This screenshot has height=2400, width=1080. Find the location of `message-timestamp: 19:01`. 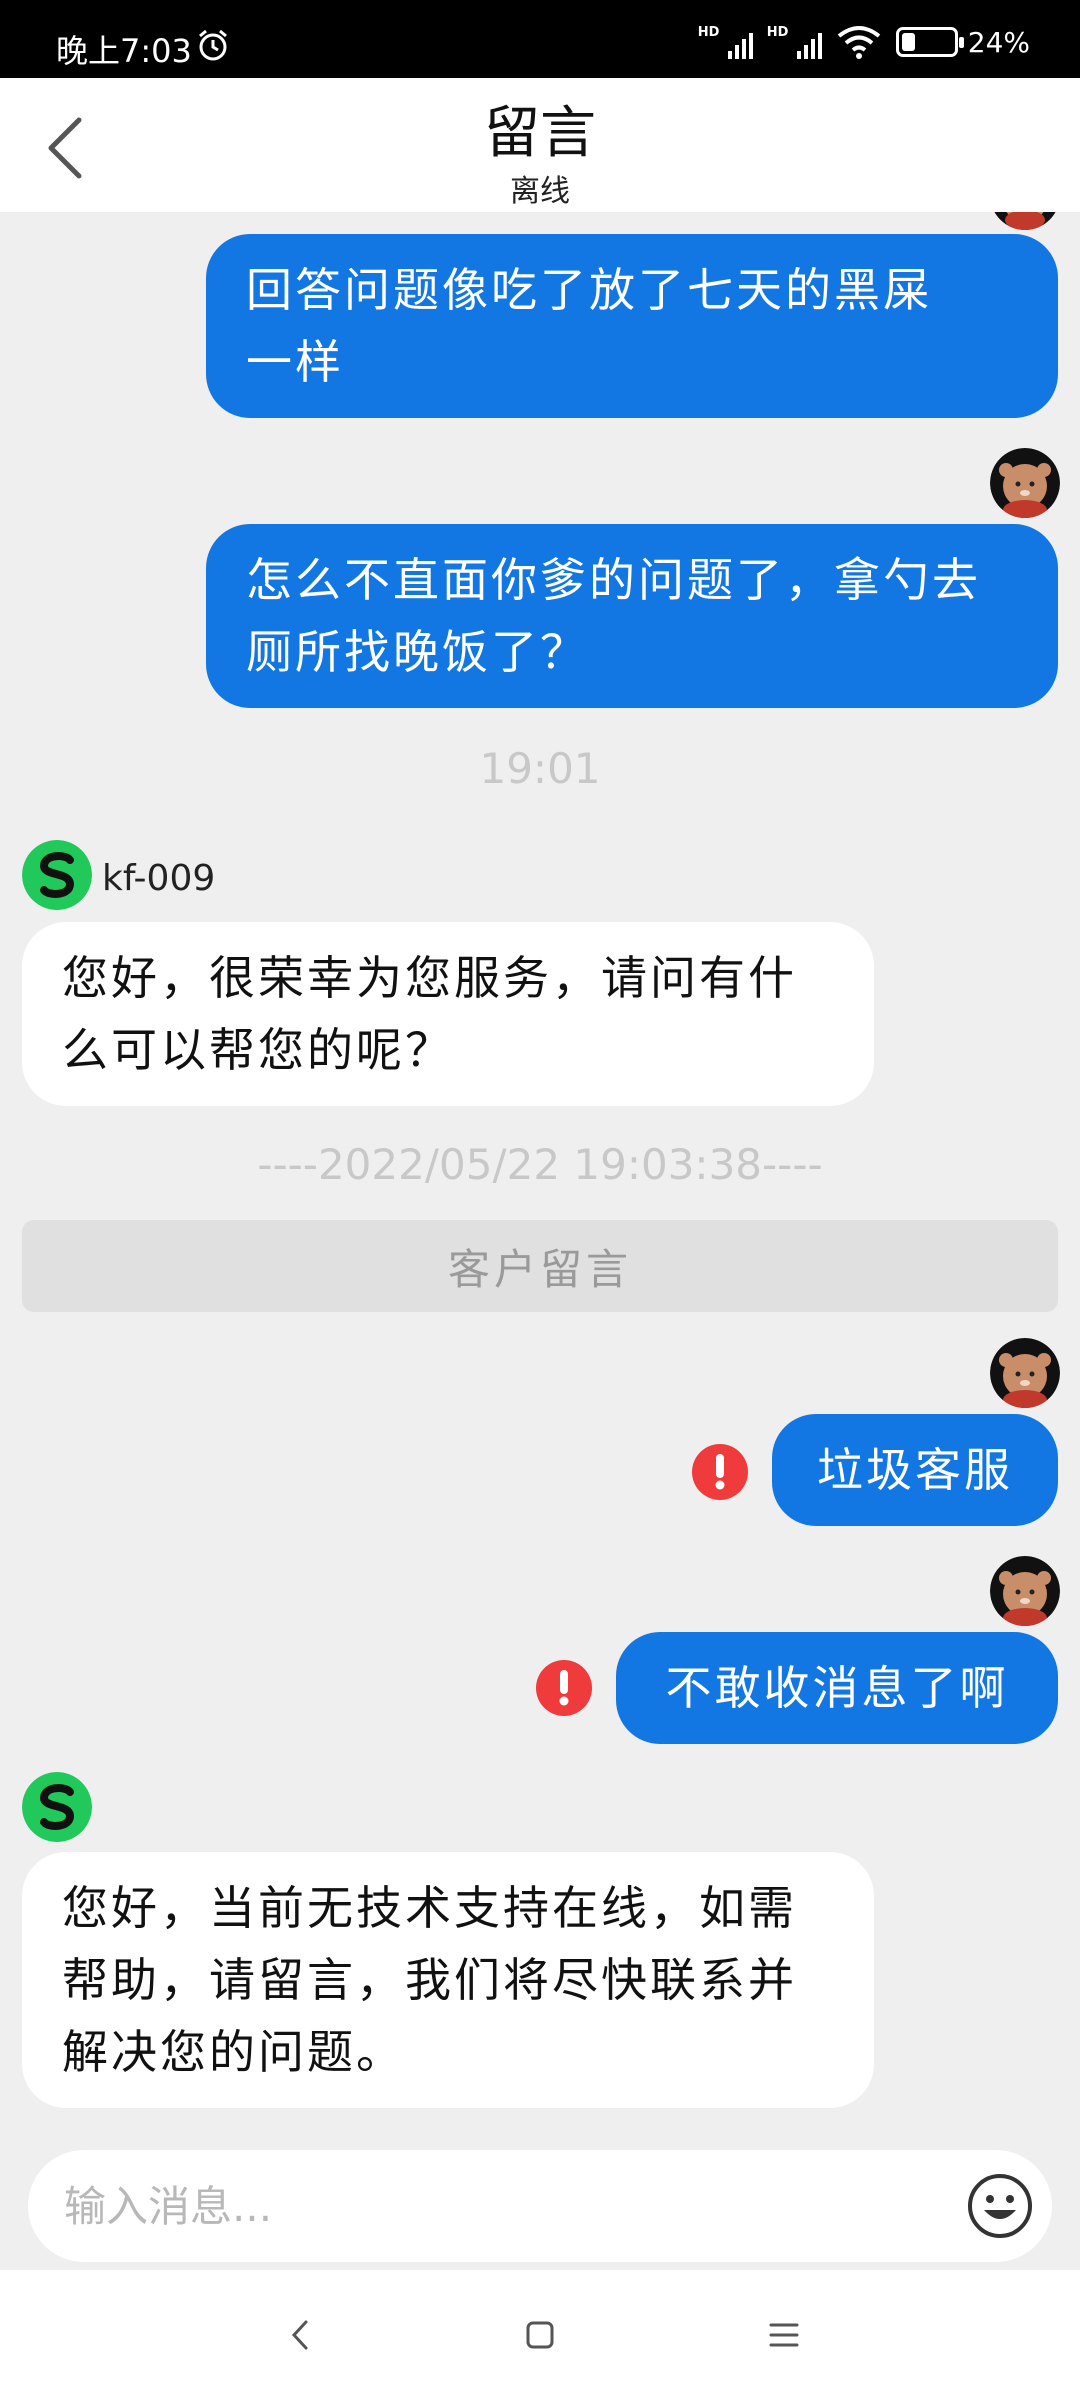

message-timestamp: 19:01 is located at coordinates (540, 768).